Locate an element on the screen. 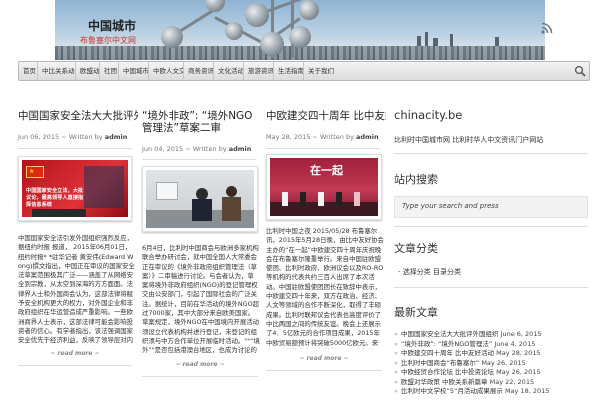  recent-post-title: 中欧建交四十周年 比中友好活动 is located at coordinates (447, 353).